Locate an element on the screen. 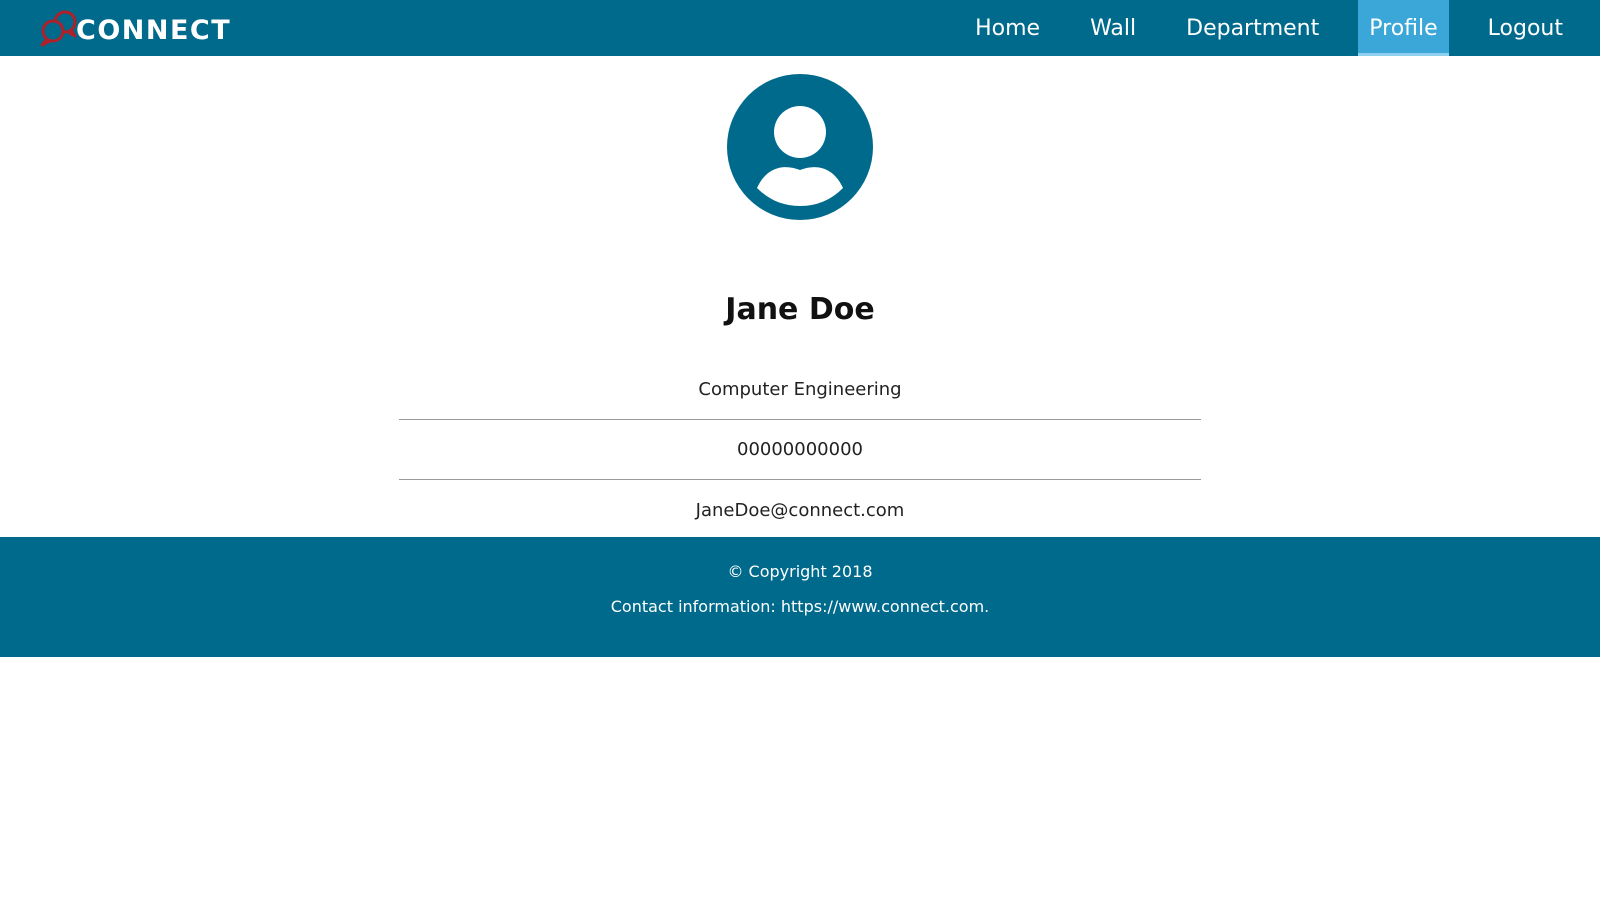 The height and width of the screenshot is (900, 1600). profile-department: Computer Engineering is located at coordinates (800, 390).